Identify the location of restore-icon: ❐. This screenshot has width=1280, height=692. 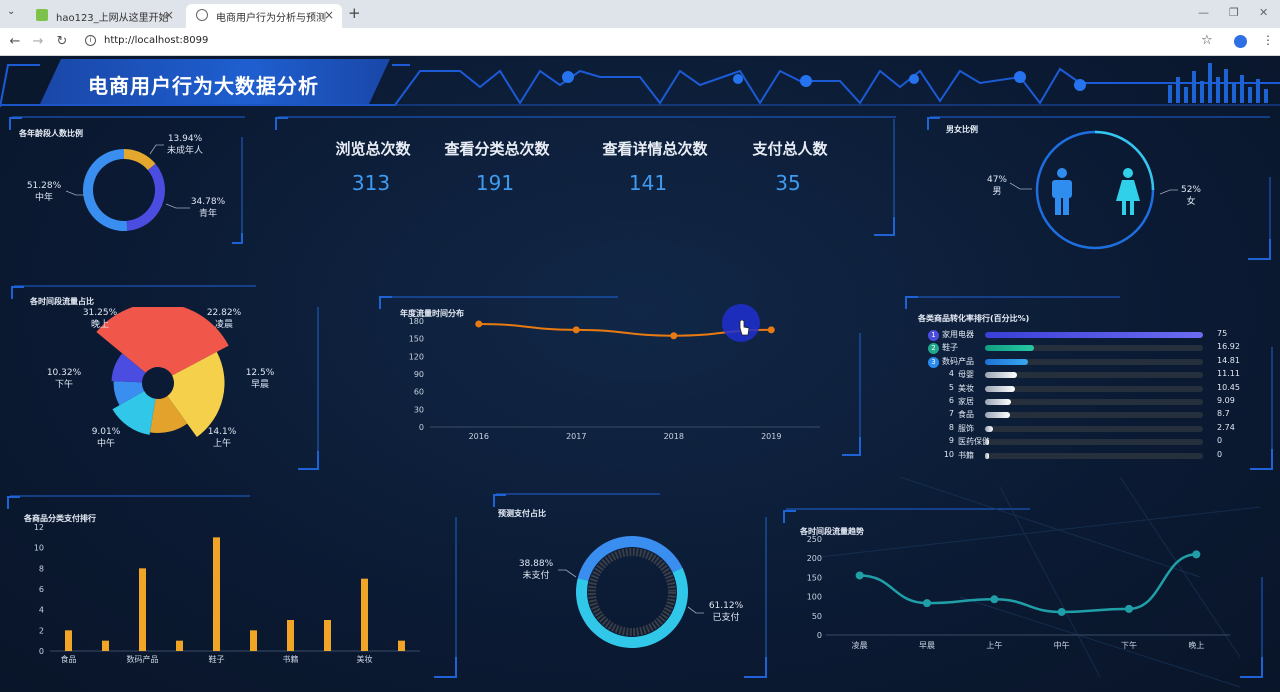
(1234, 12).